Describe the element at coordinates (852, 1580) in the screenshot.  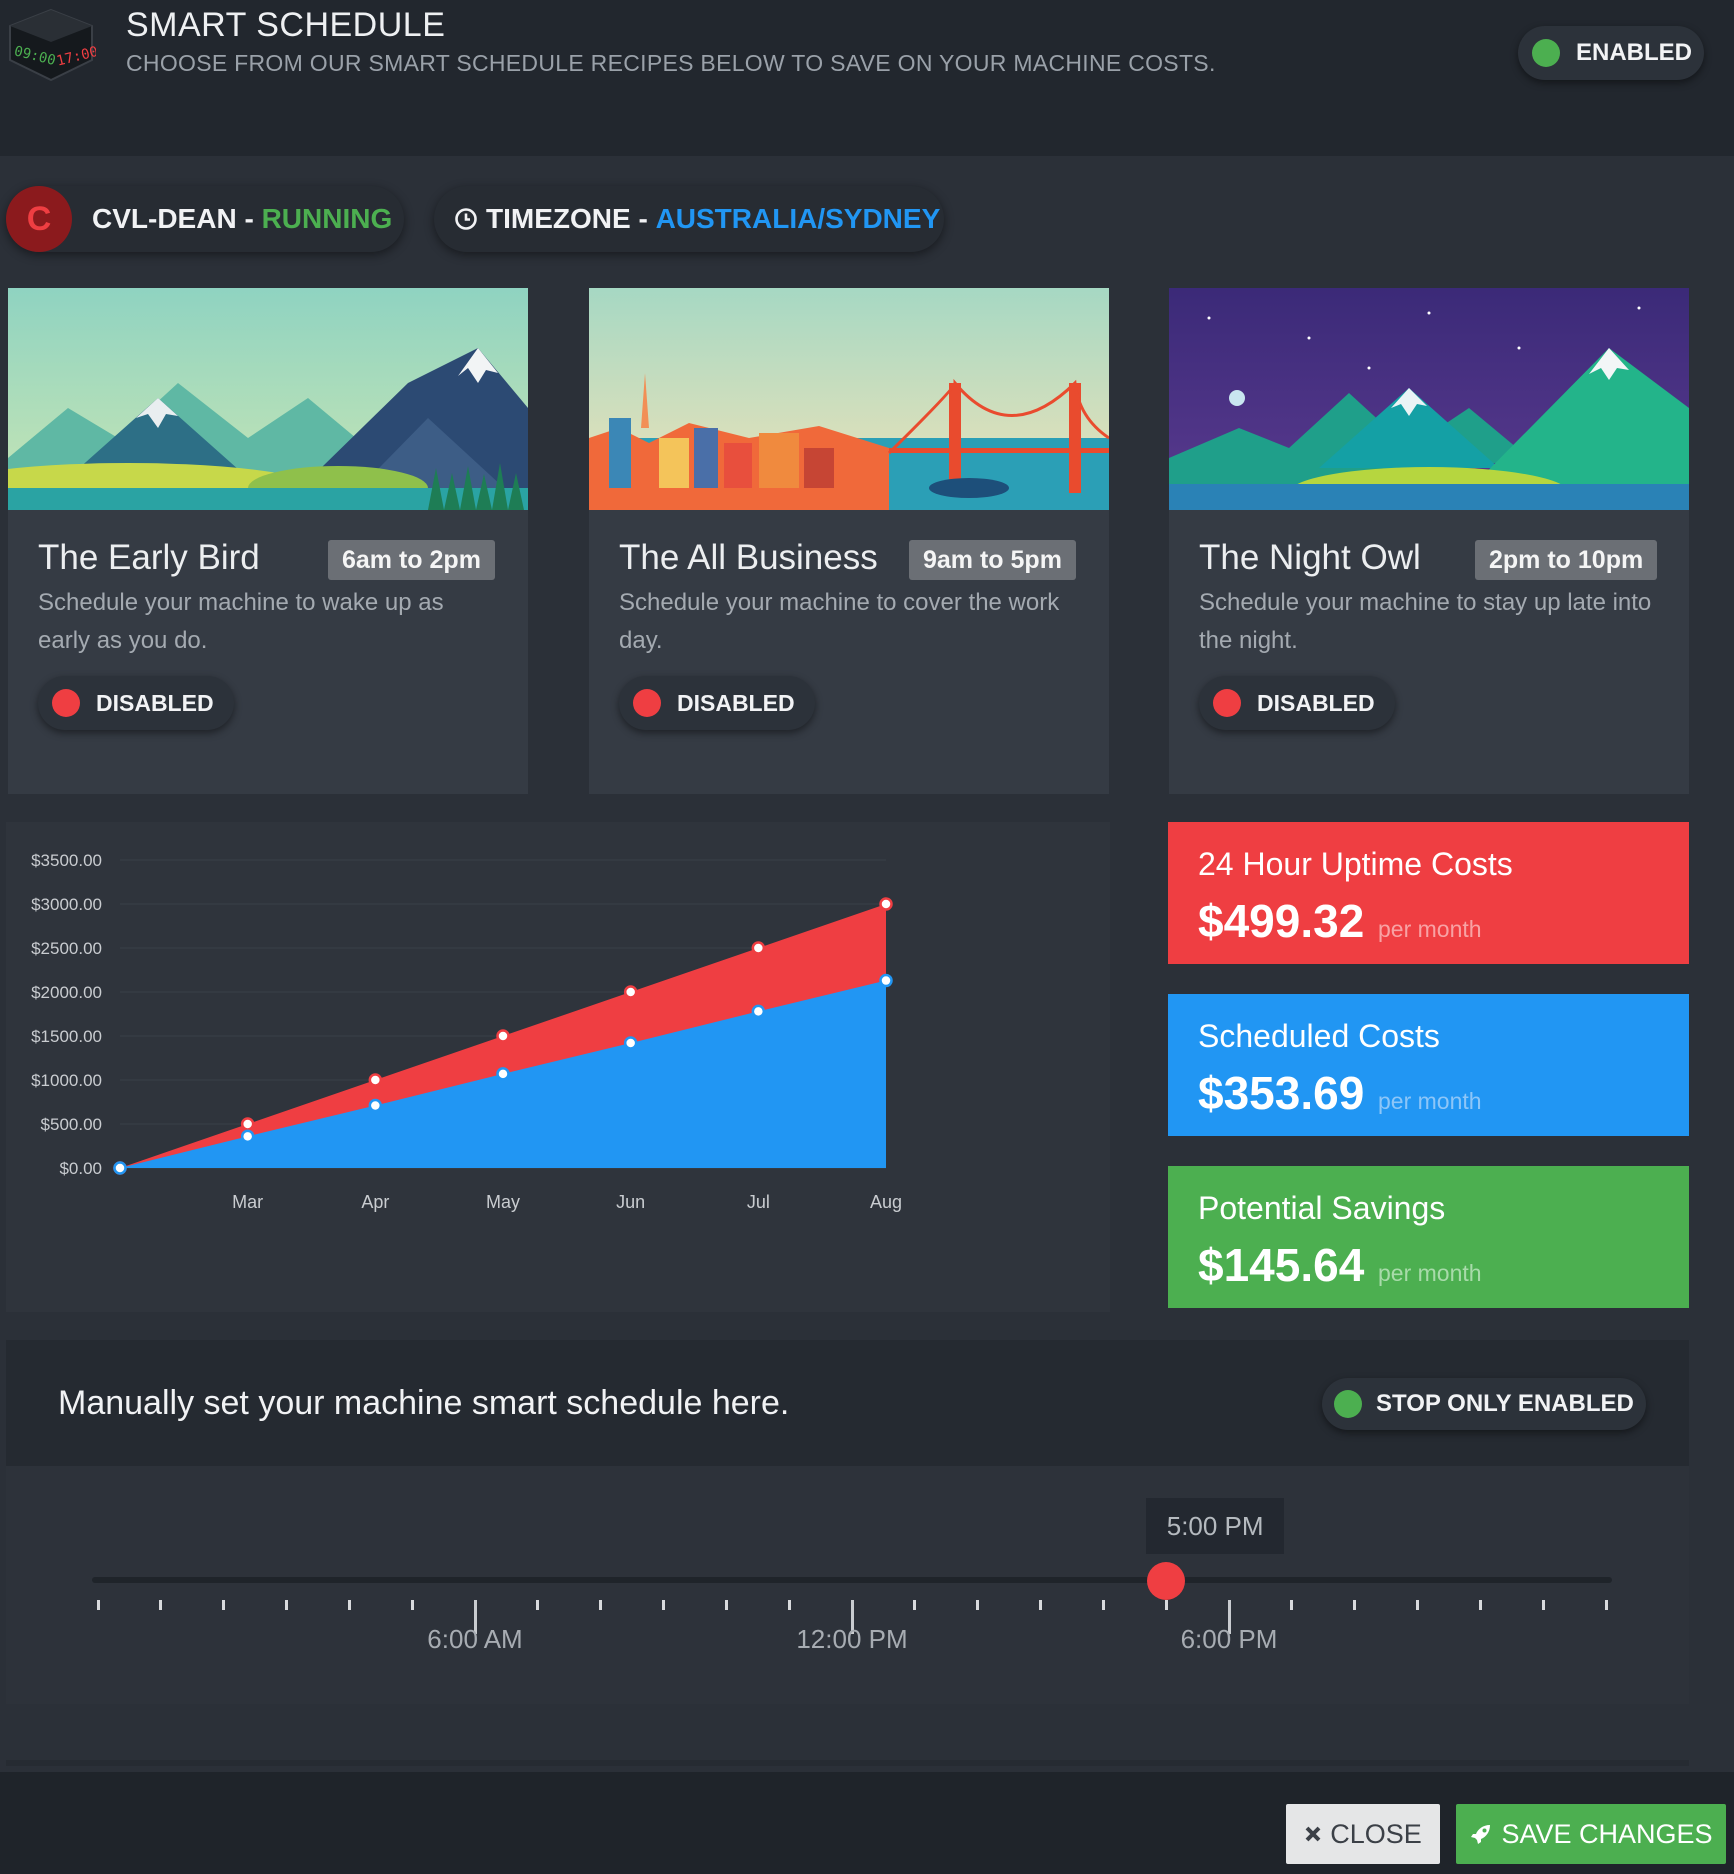
I see `slider-track` at that location.